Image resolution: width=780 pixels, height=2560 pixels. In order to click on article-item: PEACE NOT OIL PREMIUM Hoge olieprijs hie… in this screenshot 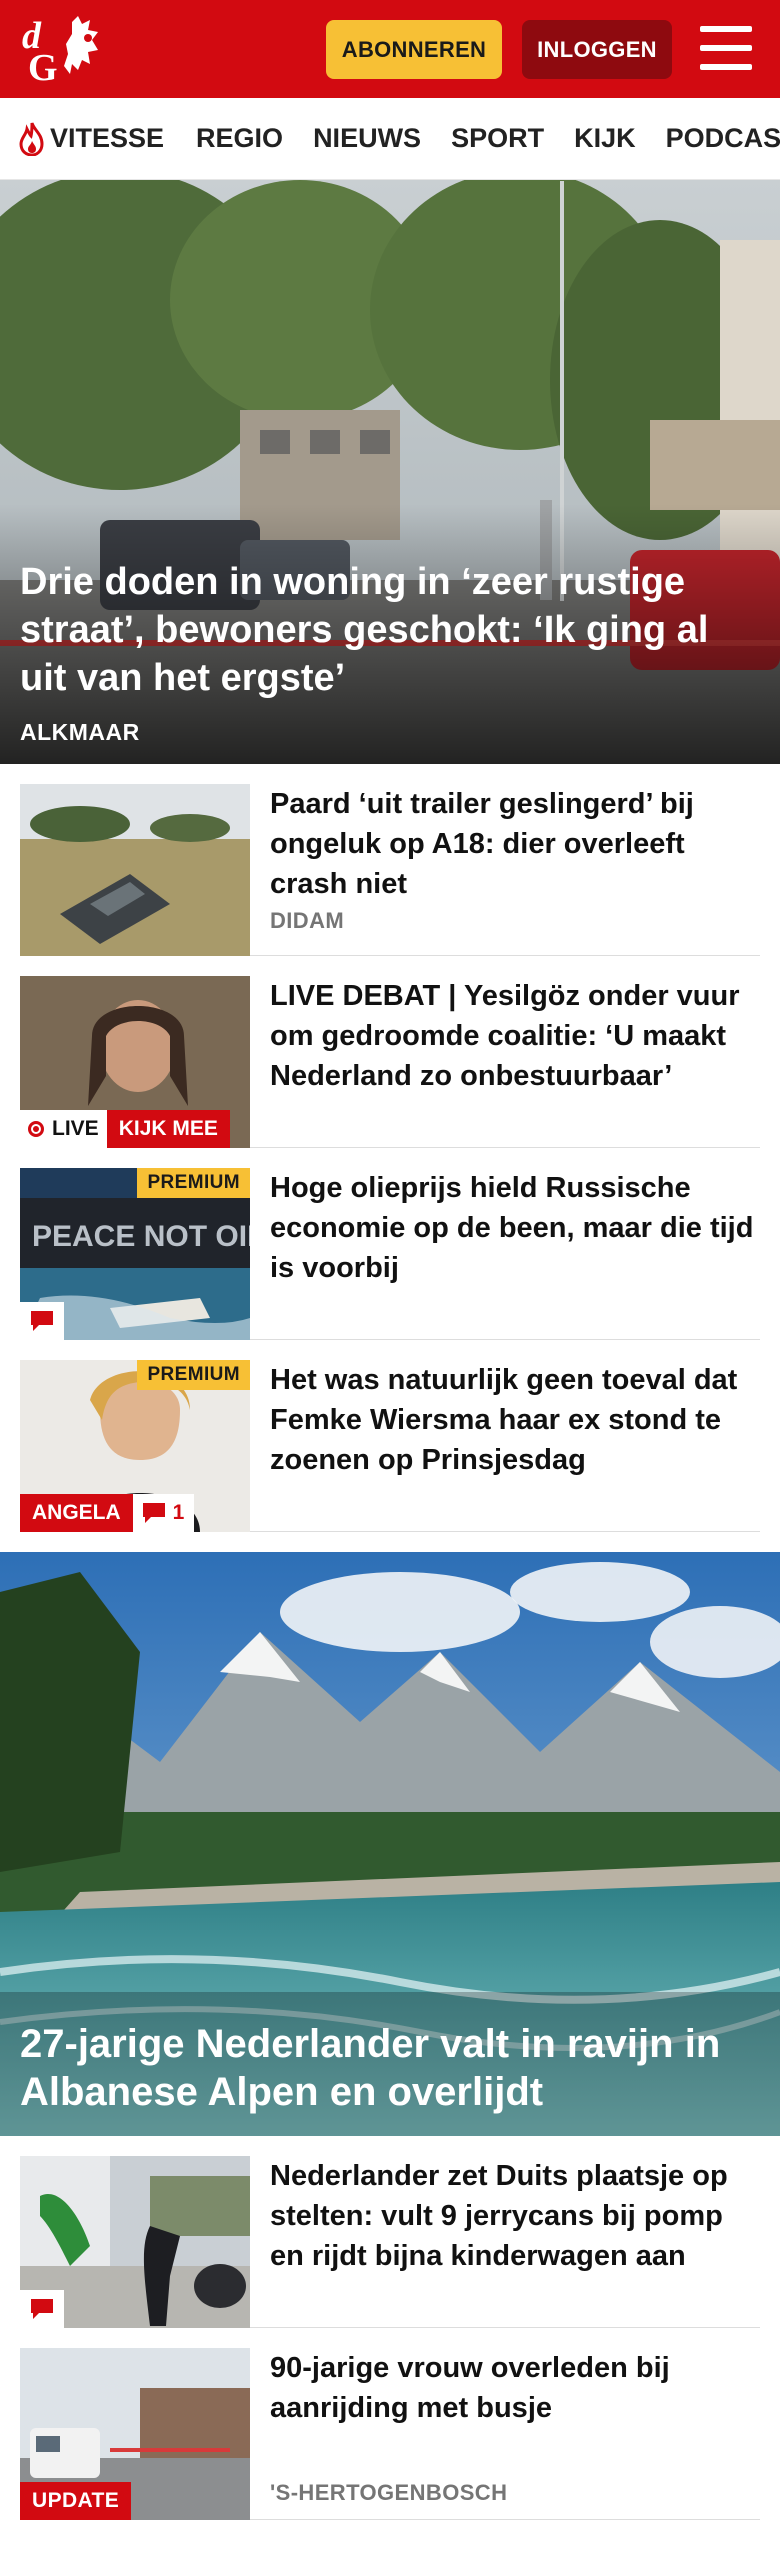, I will do `click(390, 1244)`.